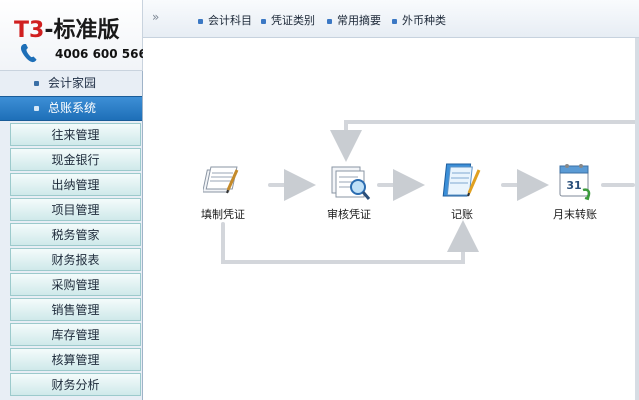 The image size is (639, 400). What do you see at coordinates (424, 20) in the screenshot?
I see `toolbar-item-label: 外币种类` at bounding box center [424, 20].